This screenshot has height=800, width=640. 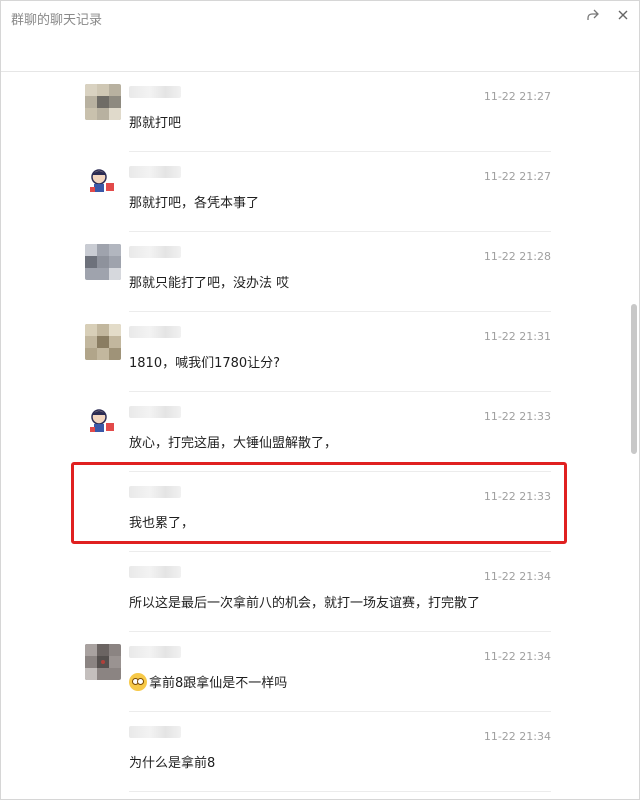 I want to click on message-text: 放心，打完这届，大锤仙盟解散了，, so click(x=233, y=443).